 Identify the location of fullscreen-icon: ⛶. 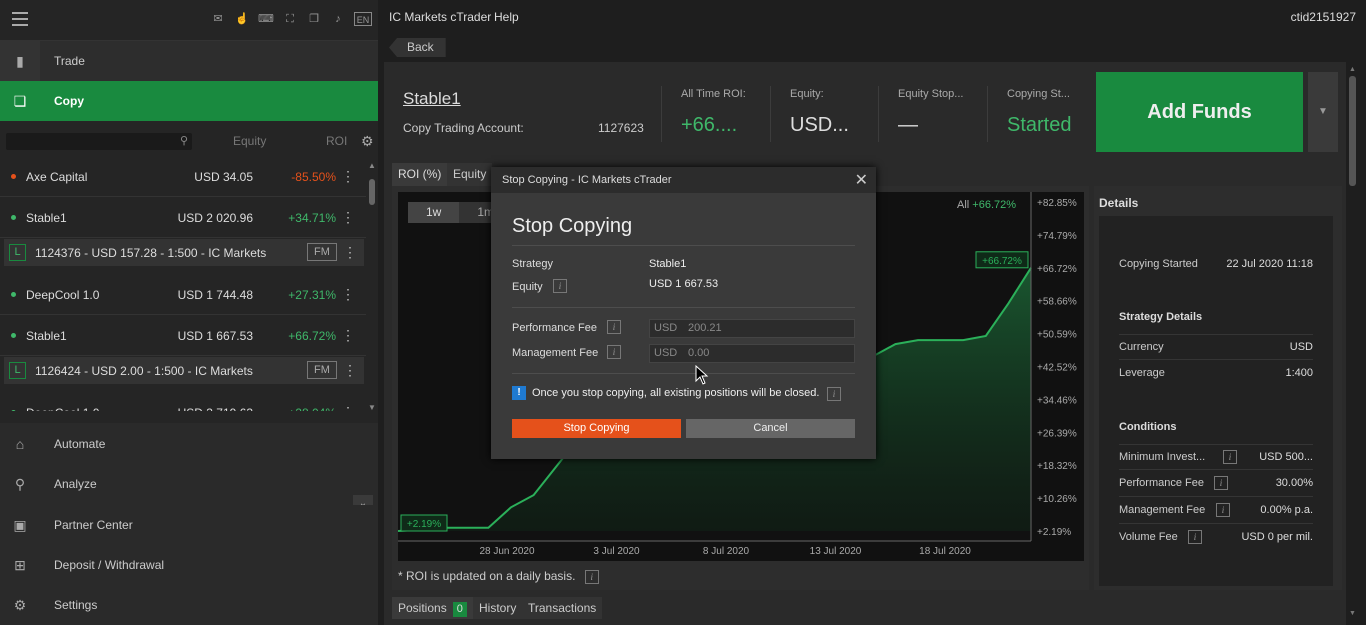
(290, 19).